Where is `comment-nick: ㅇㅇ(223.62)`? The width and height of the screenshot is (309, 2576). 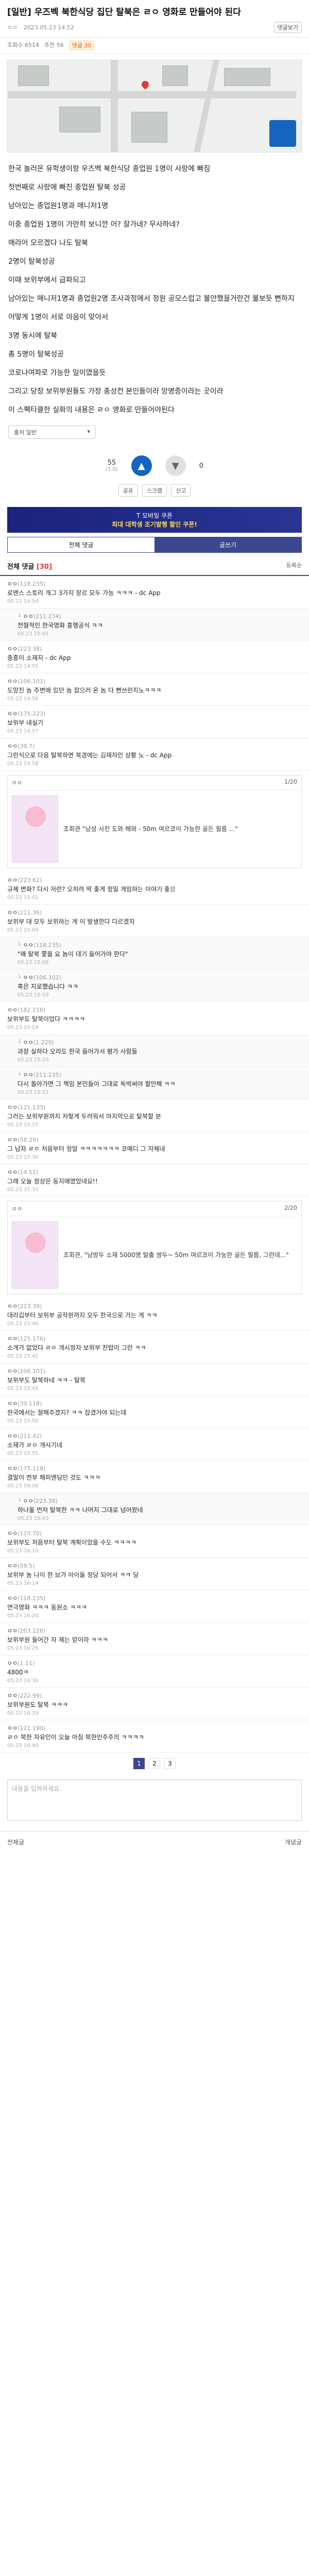 comment-nick: ㅇㅇ(223.62) is located at coordinates (154, 880).